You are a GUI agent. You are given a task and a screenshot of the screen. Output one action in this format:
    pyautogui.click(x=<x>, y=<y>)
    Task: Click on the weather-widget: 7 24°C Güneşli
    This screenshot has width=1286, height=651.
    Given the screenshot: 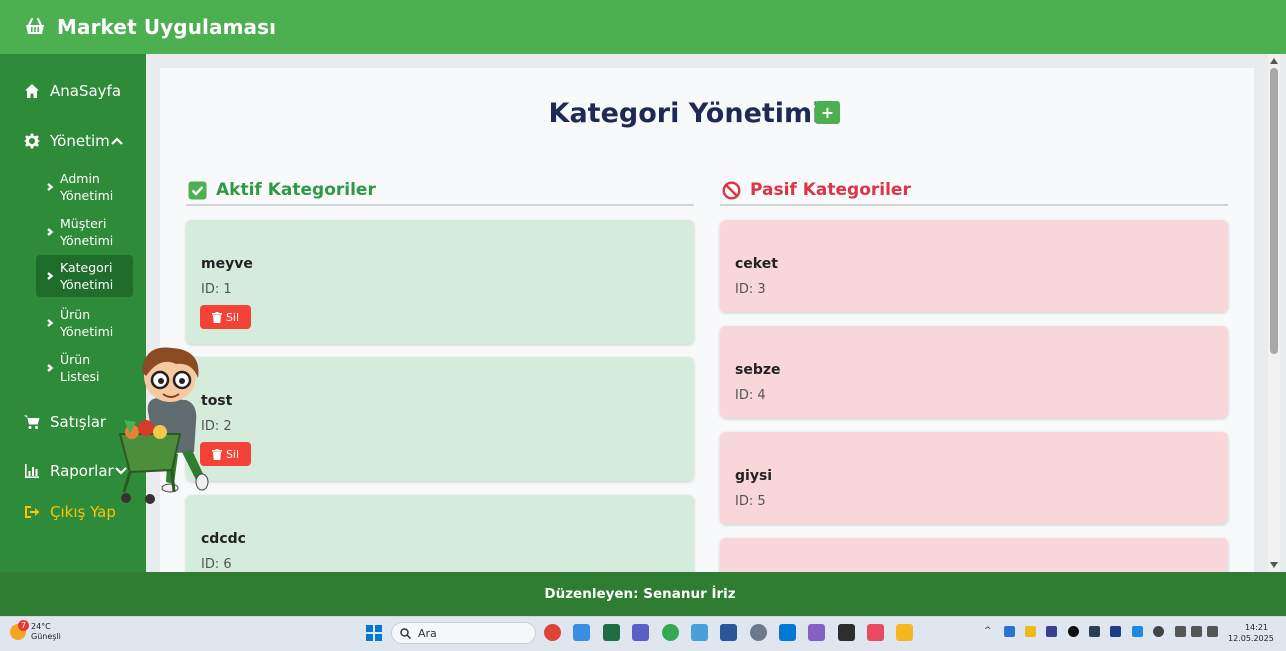 What is the action you would take?
    pyautogui.click(x=35, y=631)
    